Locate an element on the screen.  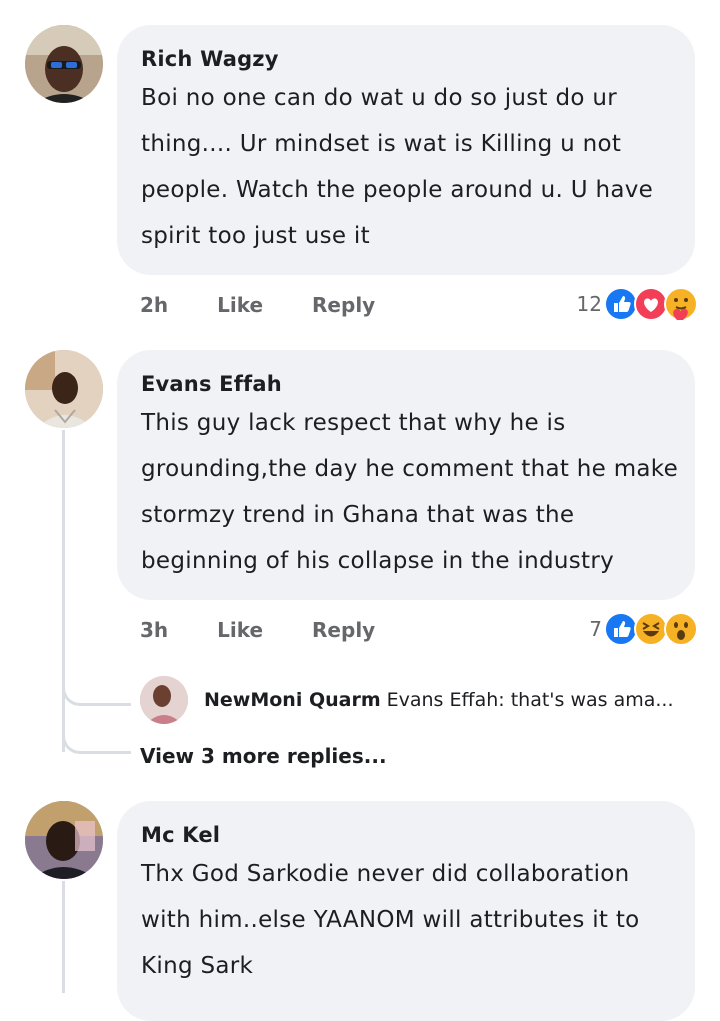
comment-author: Evans Effah is located at coordinates (407, 384).